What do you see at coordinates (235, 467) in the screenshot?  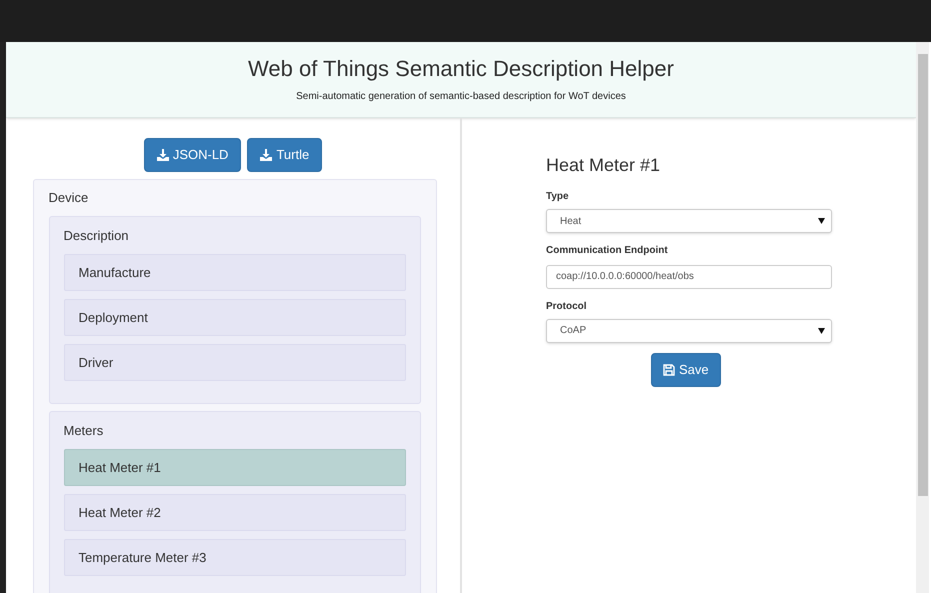 I see `tree-item: Heat Meter #1` at bounding box center [235, 467].